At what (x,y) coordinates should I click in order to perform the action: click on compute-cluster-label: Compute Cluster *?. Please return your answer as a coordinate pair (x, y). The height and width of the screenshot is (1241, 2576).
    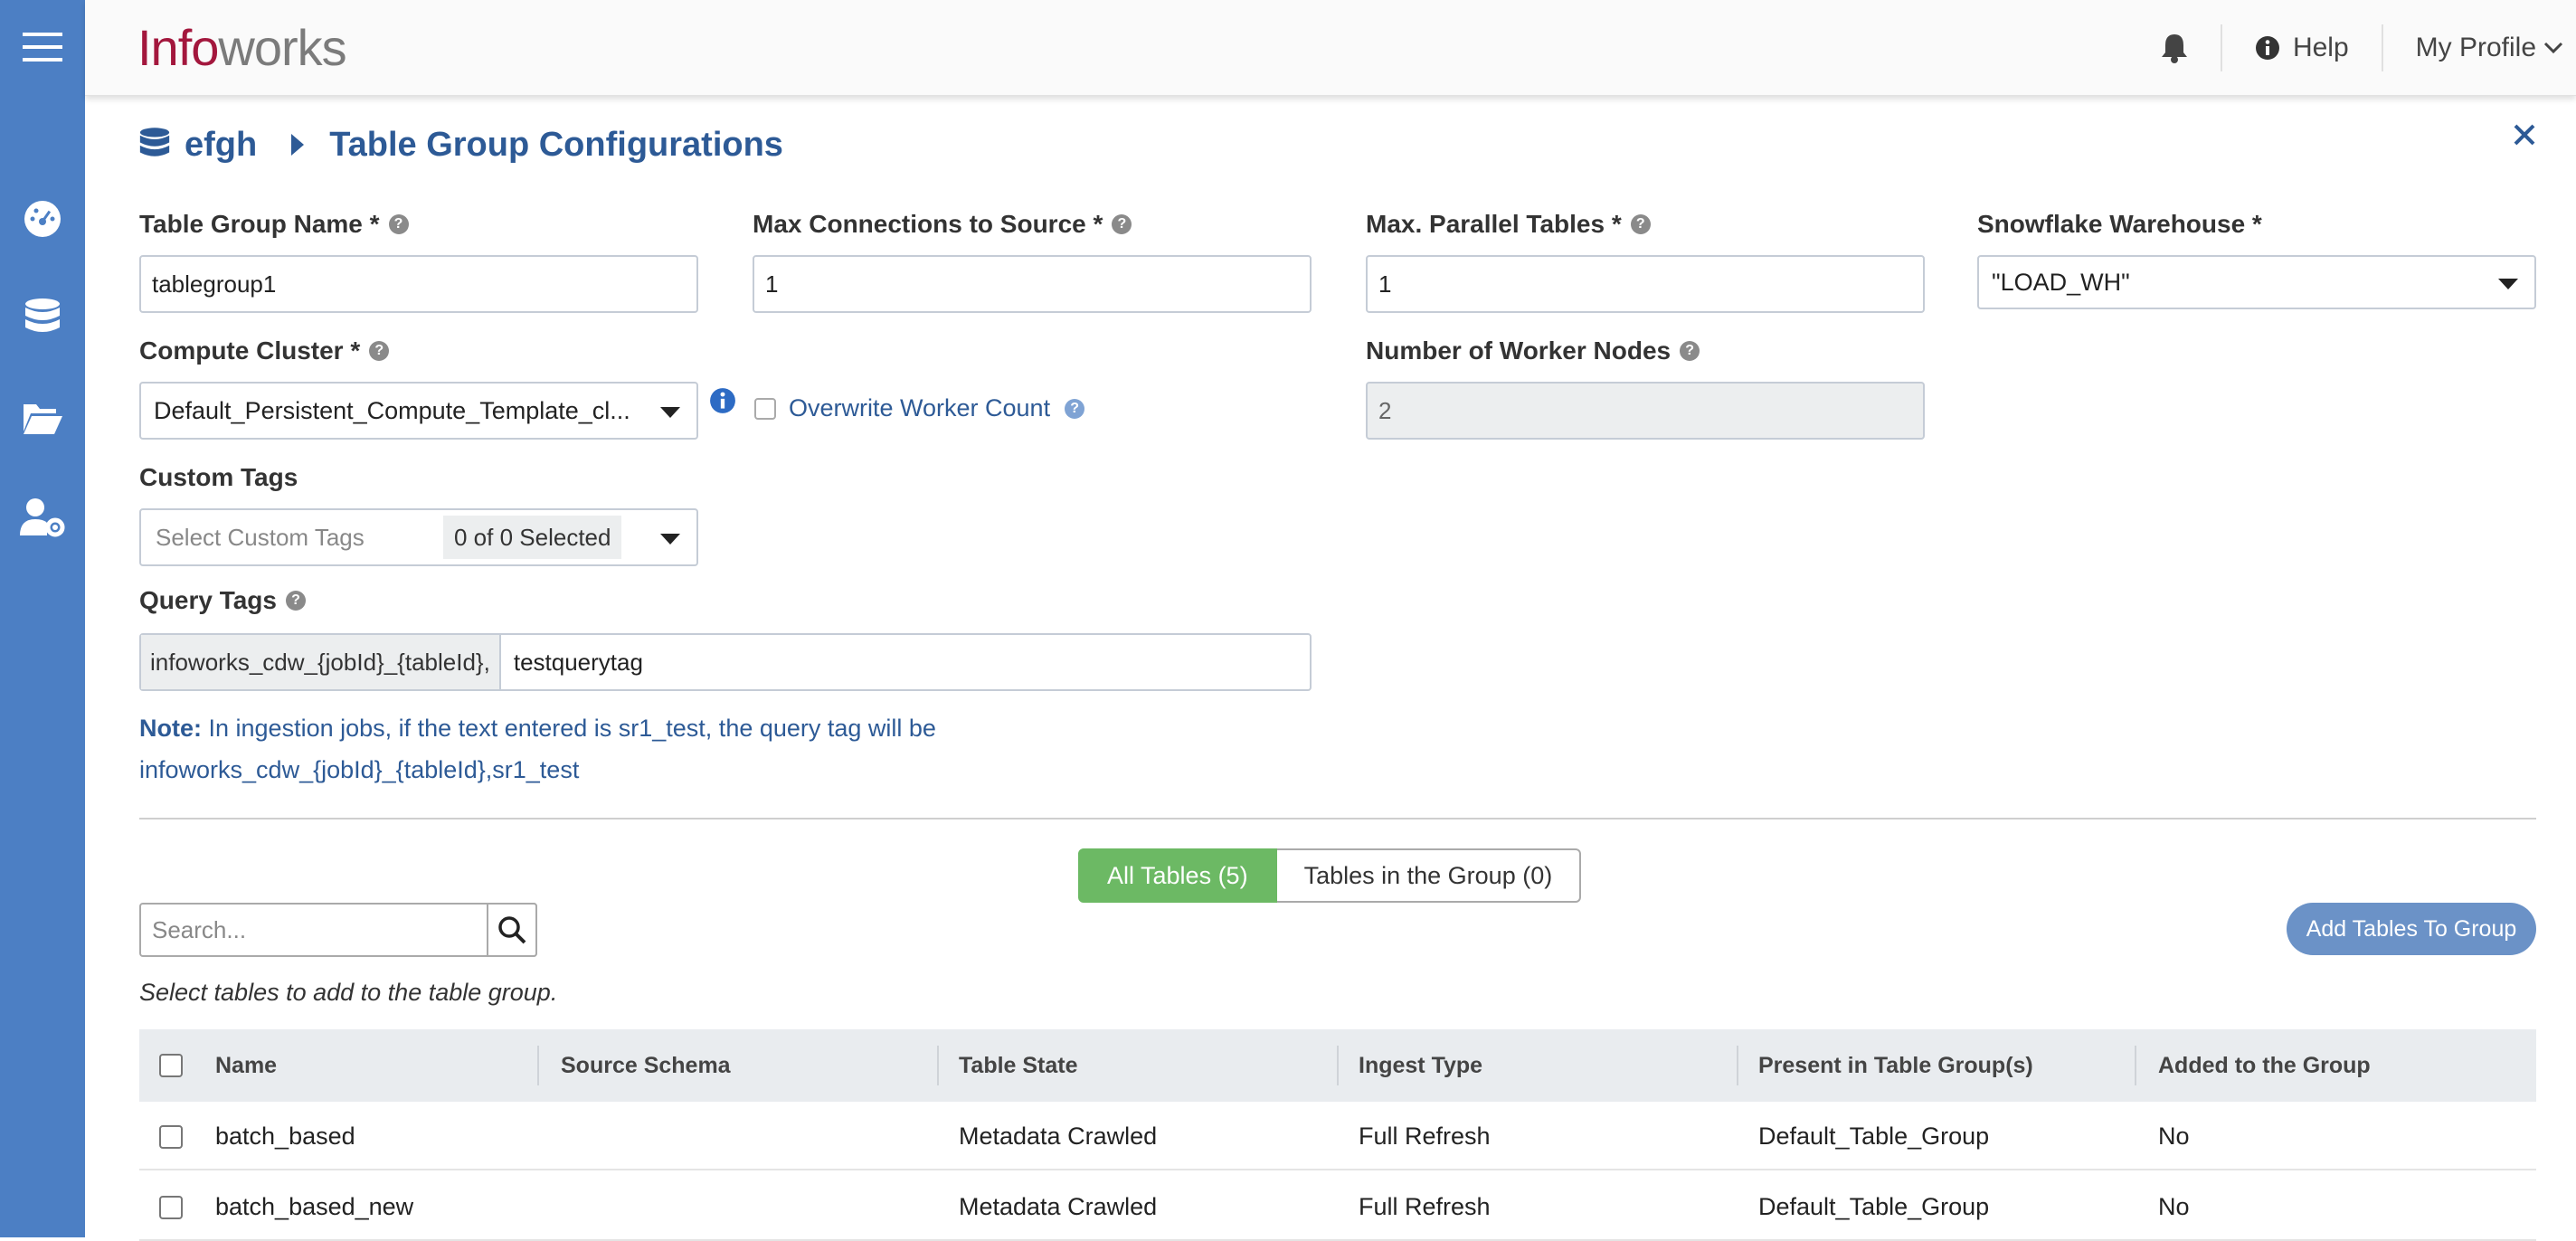
    Looking at the image, I should click on (264, 350).